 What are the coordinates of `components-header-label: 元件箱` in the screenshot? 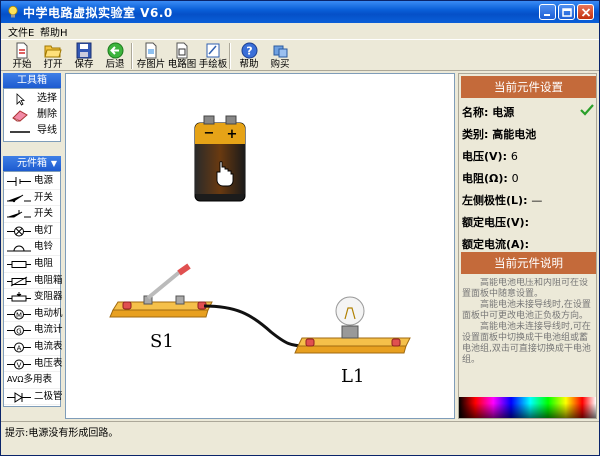 It's located at (32, 163).